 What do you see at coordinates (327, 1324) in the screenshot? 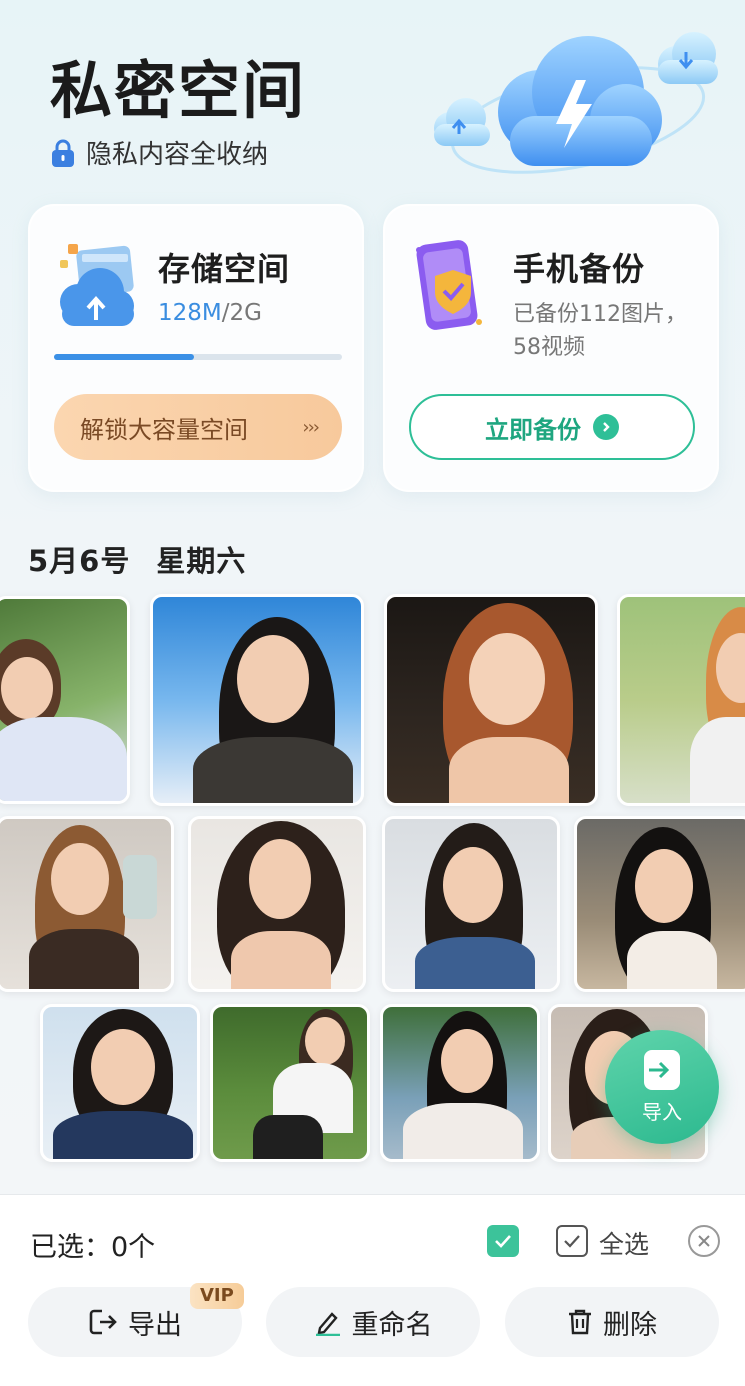
I see `pencil-icon` at bounding box center [327, 1324].